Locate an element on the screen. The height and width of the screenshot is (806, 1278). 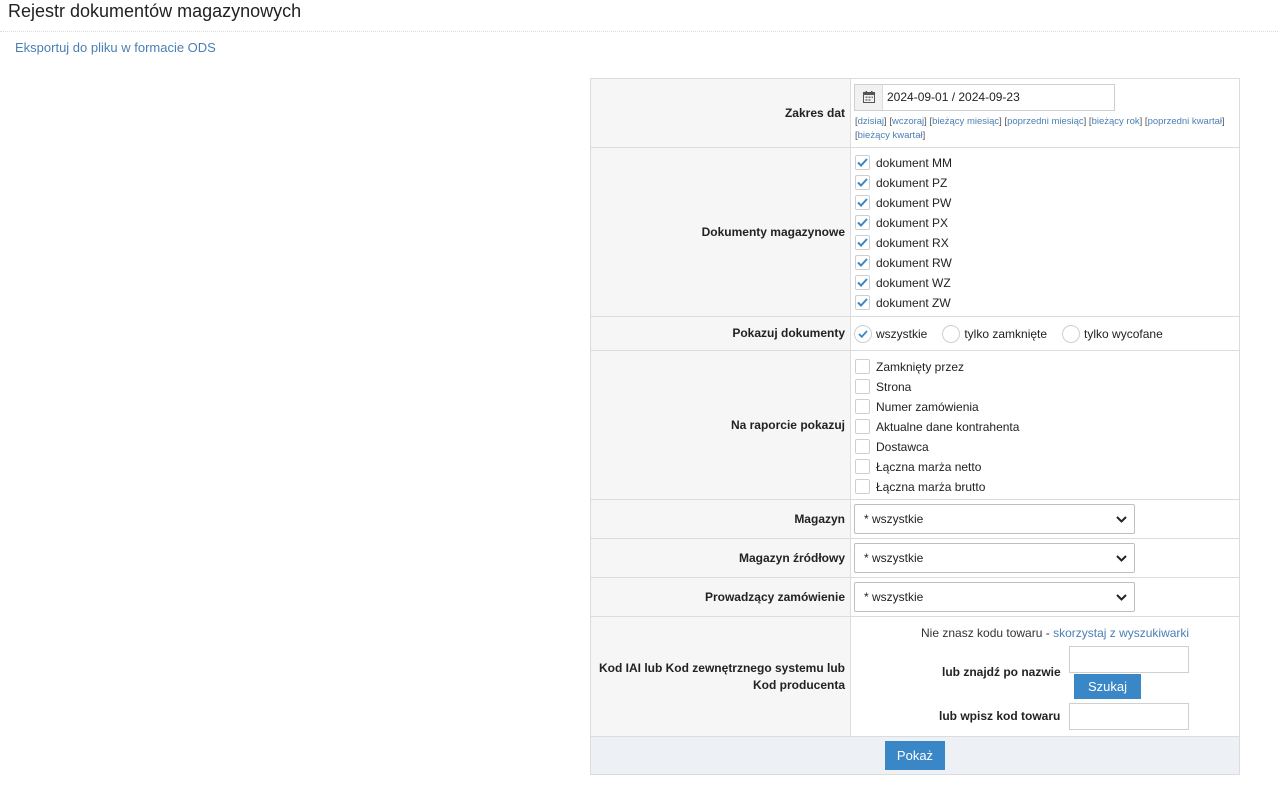
search-button: Szukaj is located at coordinates (1107, 686).